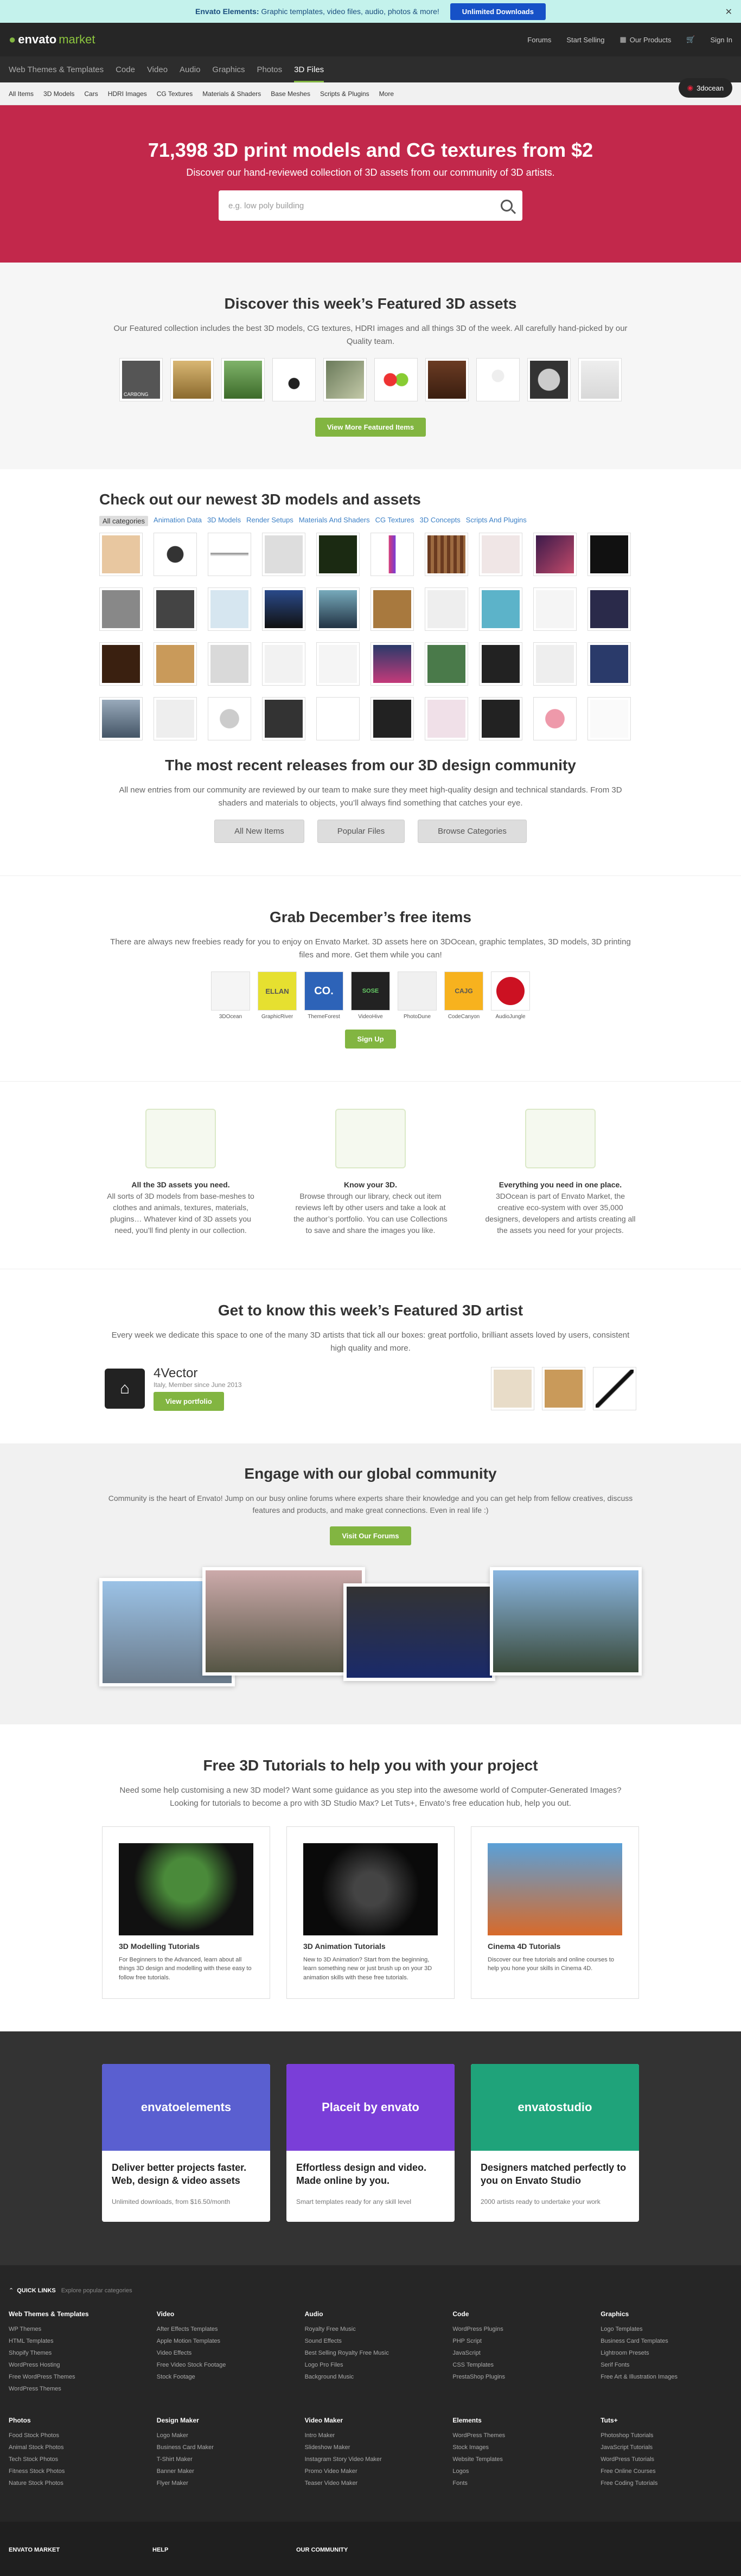 The width and height of the screenshot is (741, 2576). Describe the element at coordinates (518, 2365) in the screenshot. I see `quick-link: CSS Templates` at that location.